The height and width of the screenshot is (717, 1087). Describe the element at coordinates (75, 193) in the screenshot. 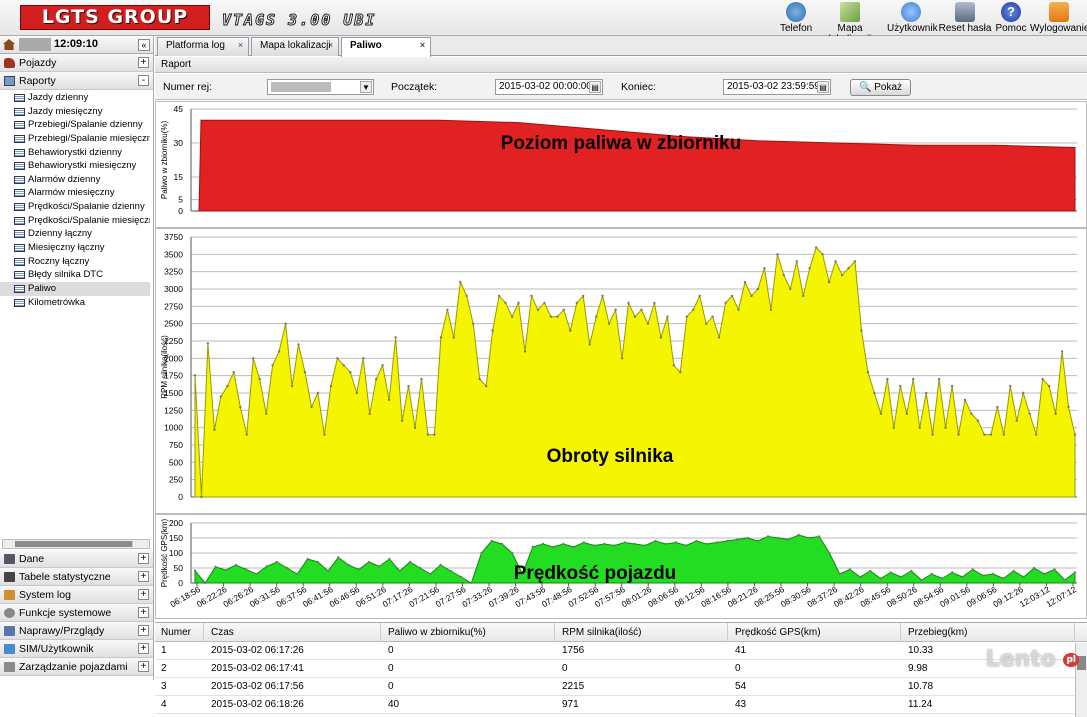

I see `report-item: Alarmów miesięczny` at that location.